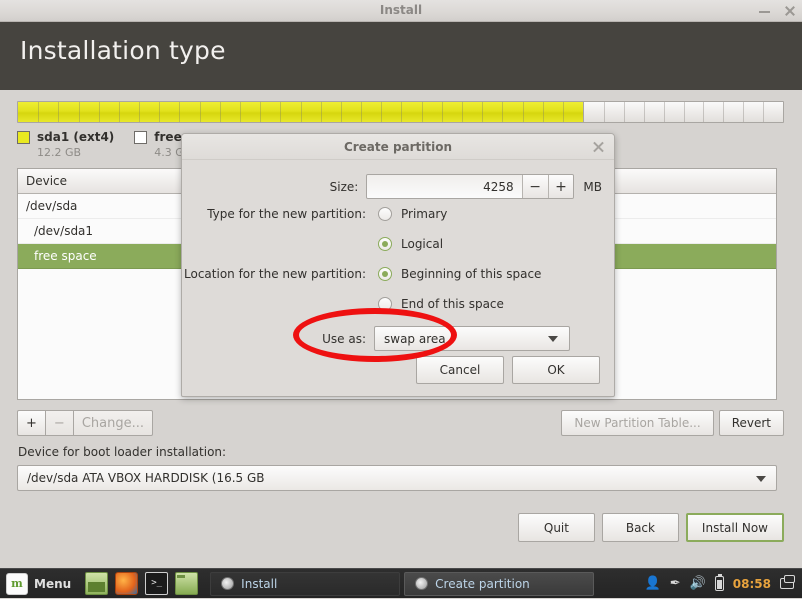 This screenshot has width=802, height=599. Describe the element at coordinates (146, 478) in the screenshot. I see `bootloader-selected-value: /dev/sda ATA VBOX HARDDISK (16.5 GB` at that location.